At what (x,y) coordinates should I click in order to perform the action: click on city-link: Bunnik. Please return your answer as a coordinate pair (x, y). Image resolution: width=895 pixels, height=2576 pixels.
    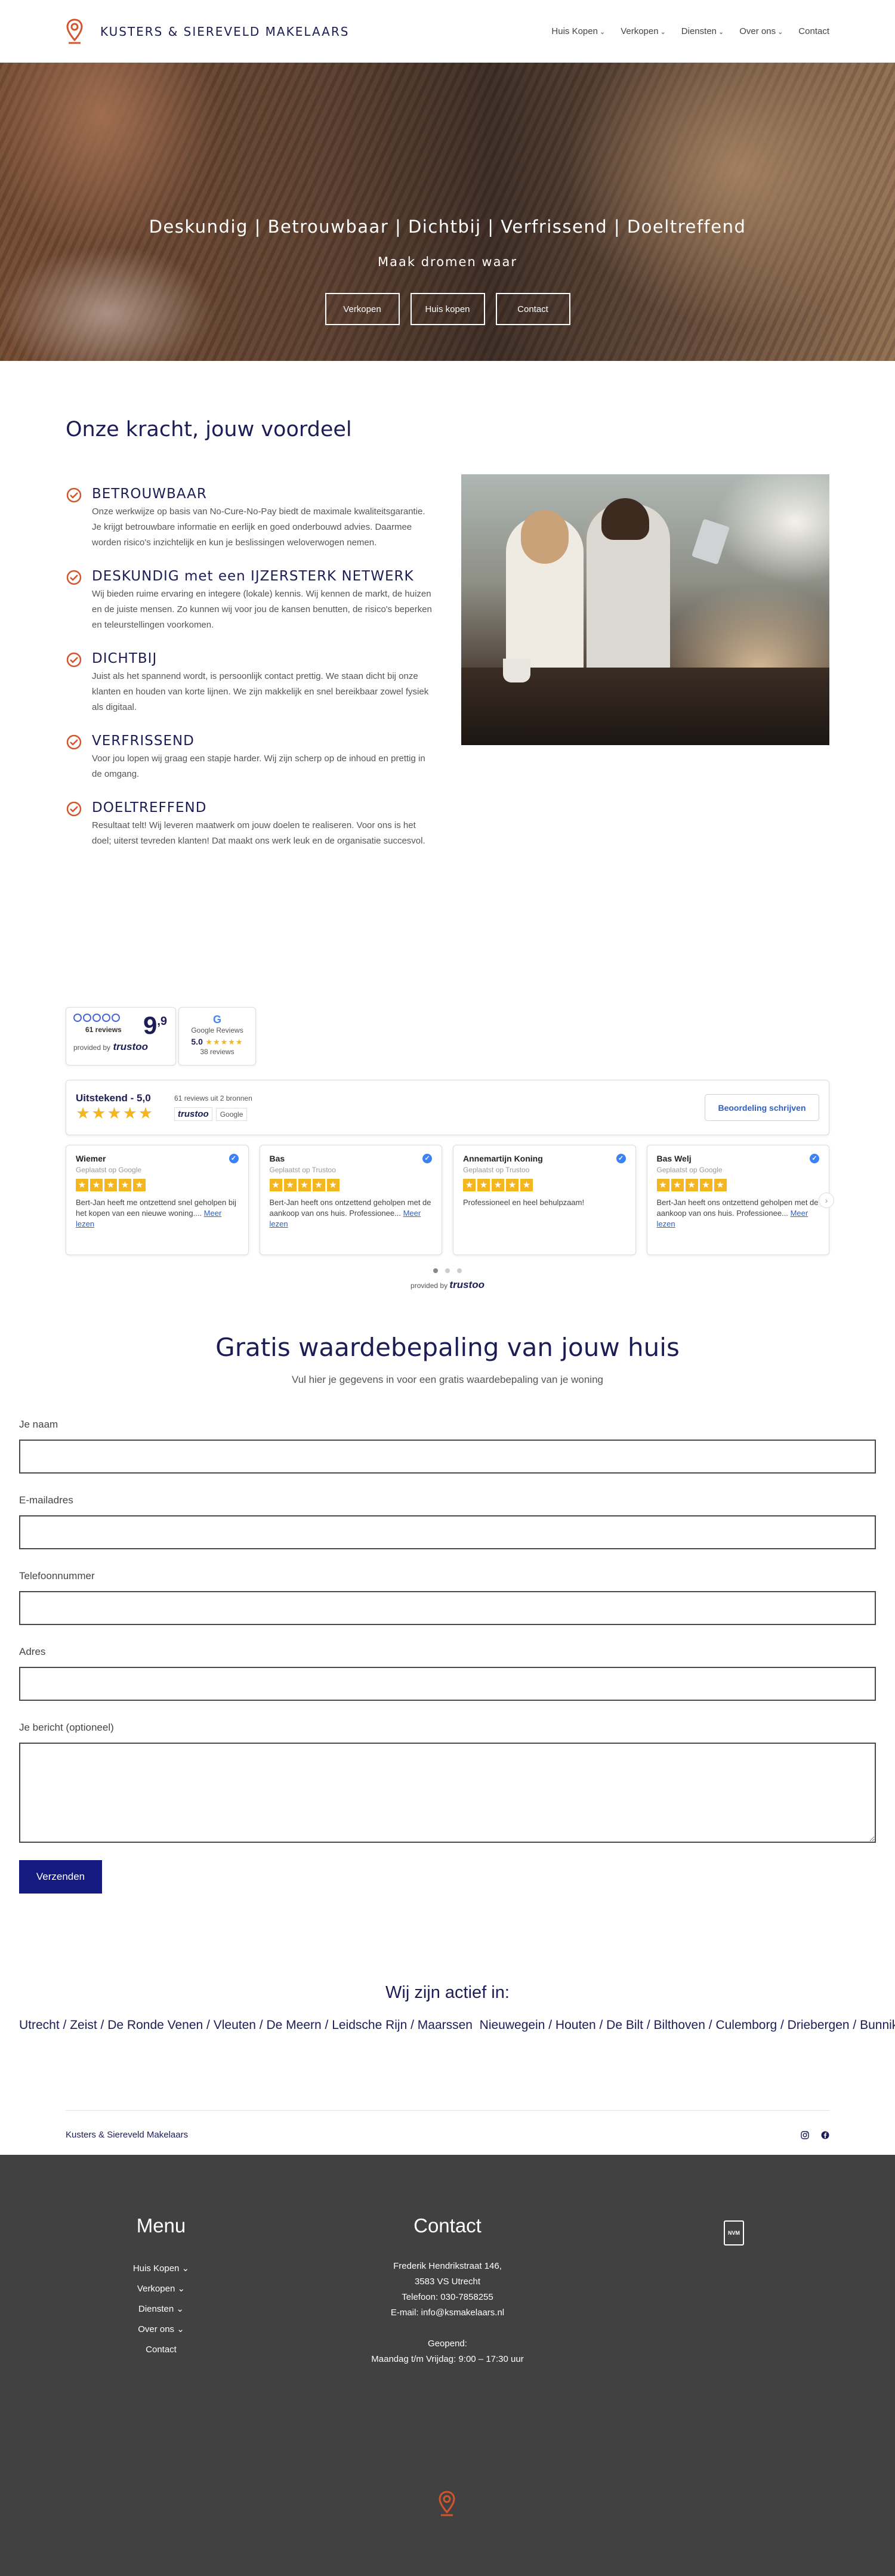
    Looking at the image, I should click on (878, 2025).